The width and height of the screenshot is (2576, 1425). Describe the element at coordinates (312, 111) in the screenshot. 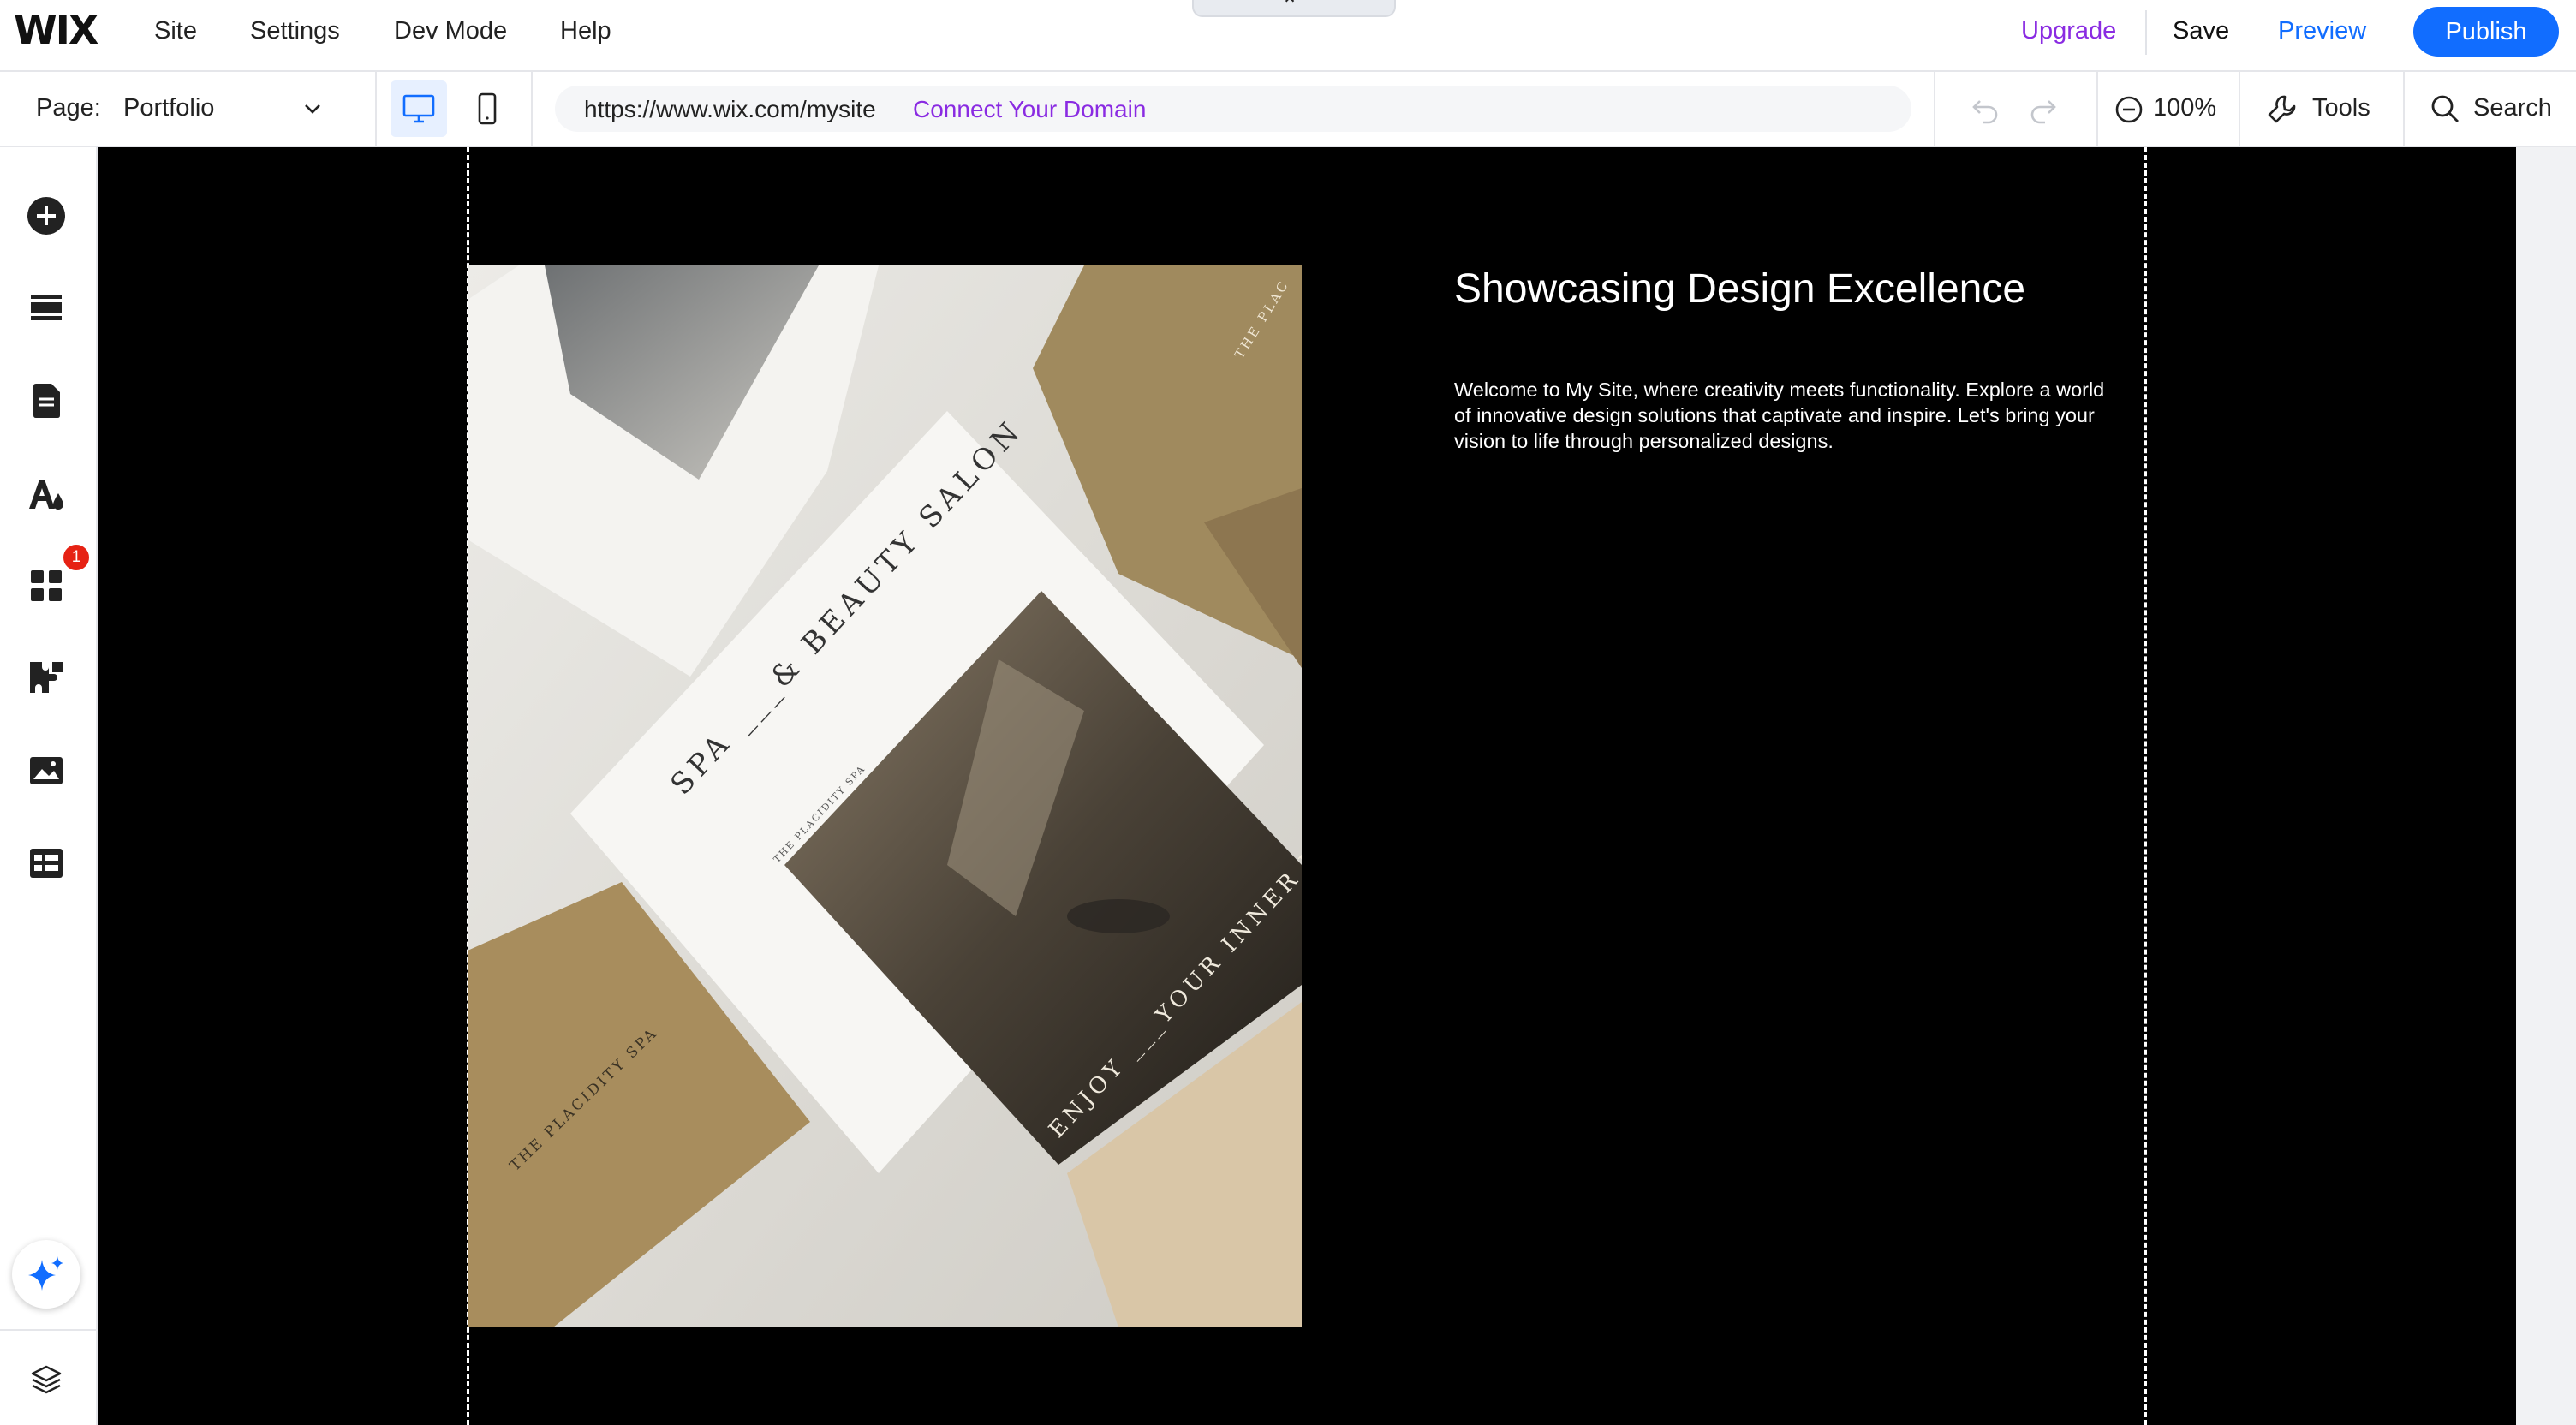

I see `chevron-down-icon` at that location.